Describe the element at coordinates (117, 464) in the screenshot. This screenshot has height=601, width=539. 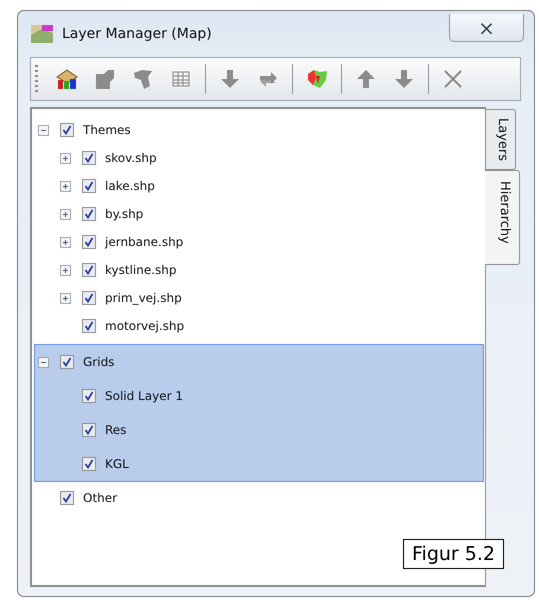
I see `layer-label: KGL` at that location.